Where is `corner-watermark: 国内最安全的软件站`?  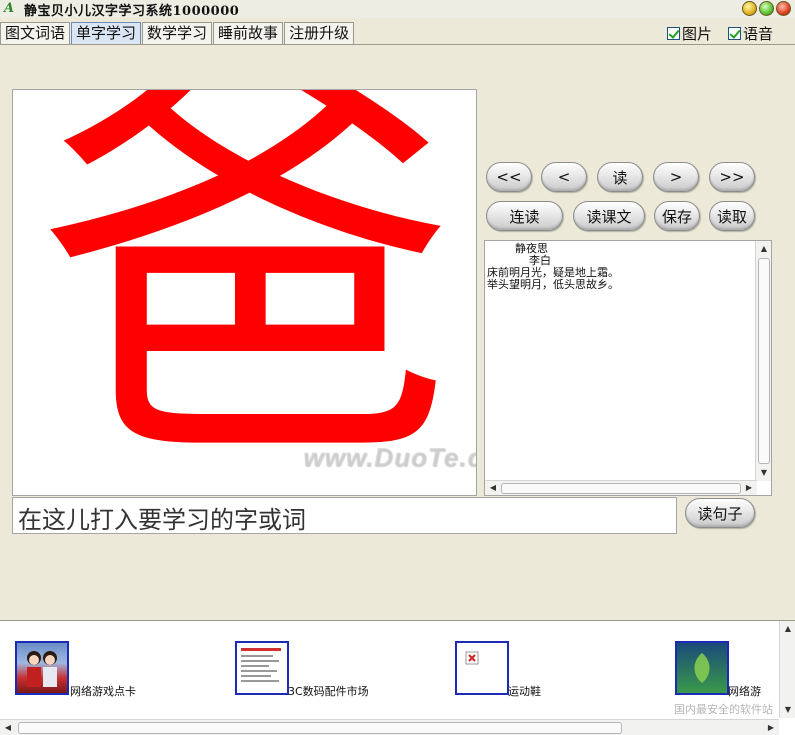 corner-watermark: 国内最安全的软件站 is located at coordinates (723, 709).